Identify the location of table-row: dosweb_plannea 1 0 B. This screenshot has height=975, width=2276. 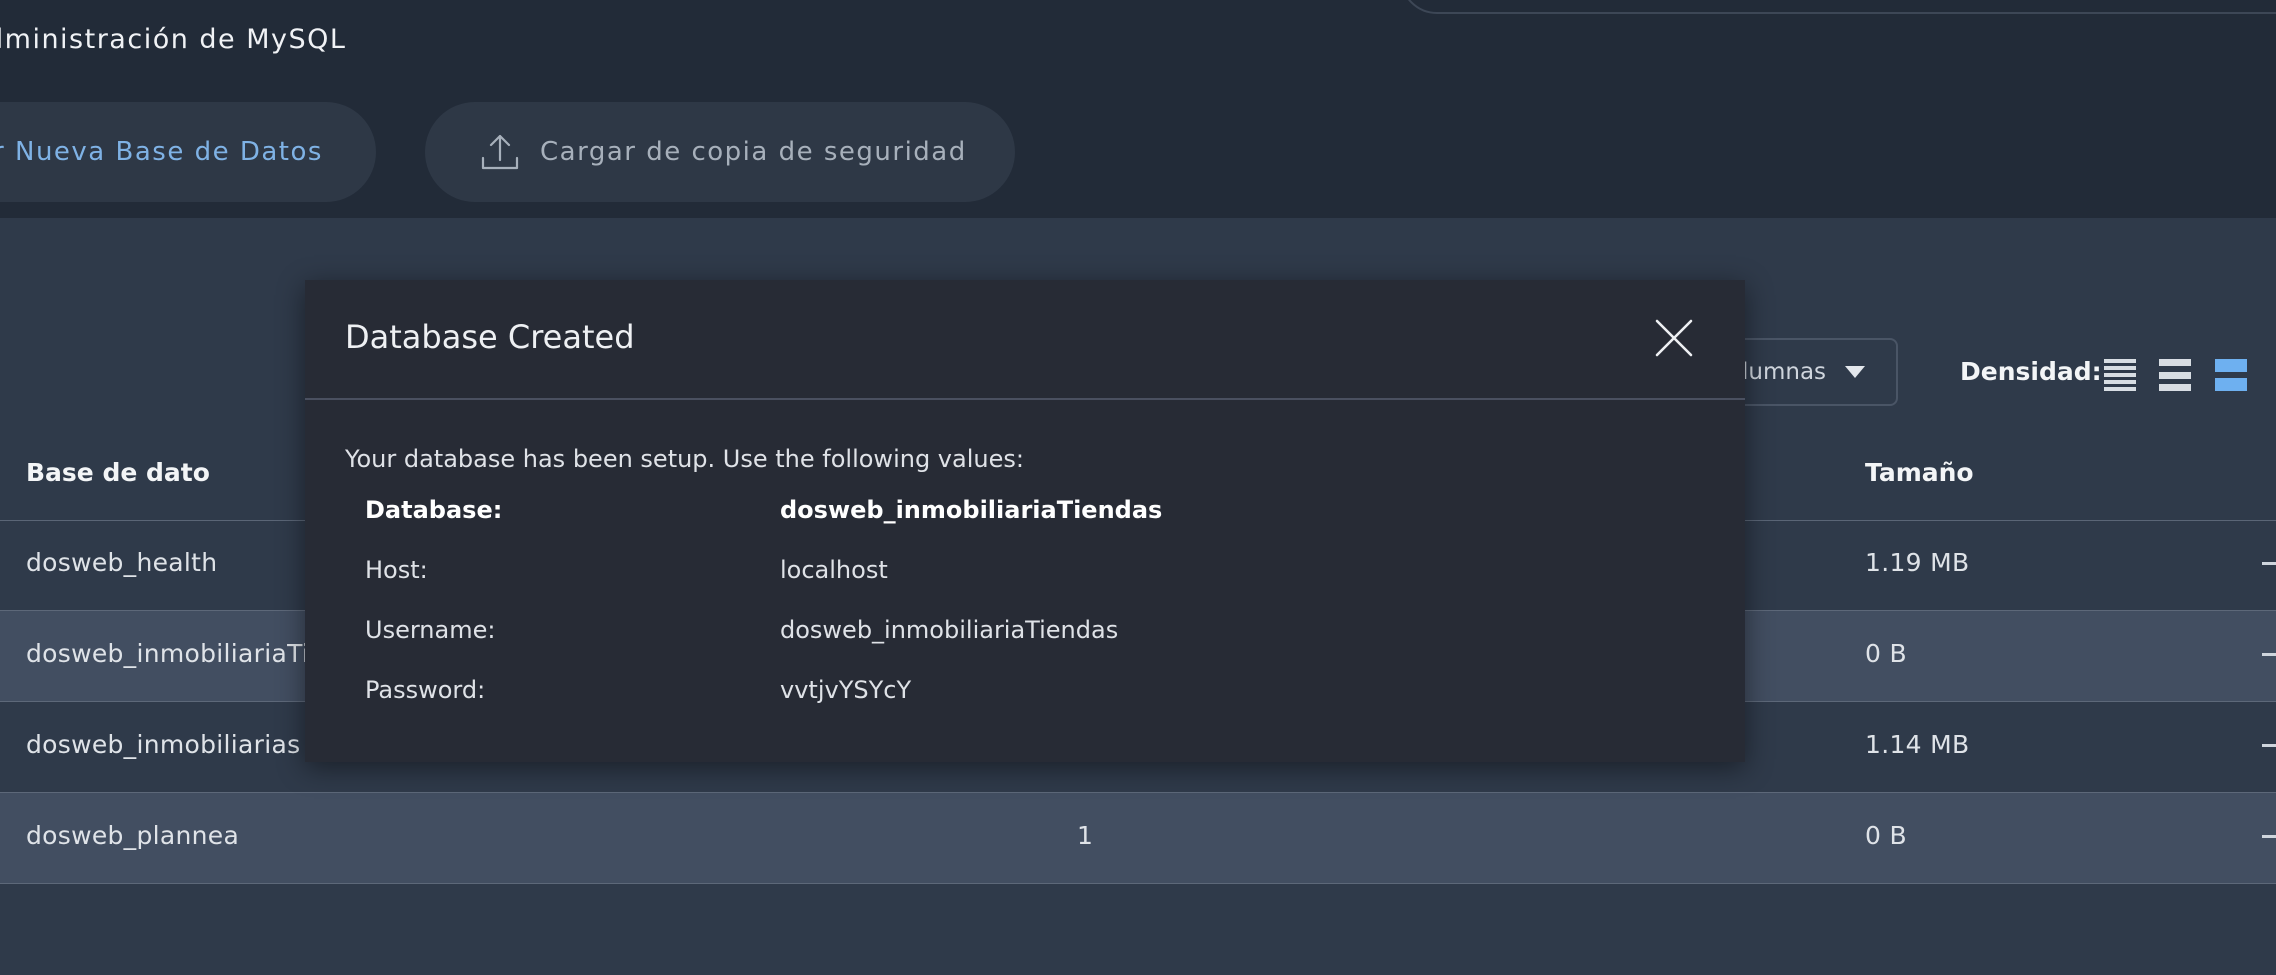
(1138, 838).